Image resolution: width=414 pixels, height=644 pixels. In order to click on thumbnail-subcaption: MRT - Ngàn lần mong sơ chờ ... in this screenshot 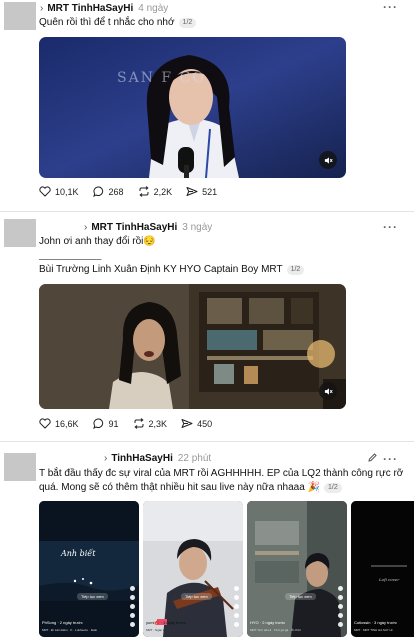, I will do `click(168, 630)`.